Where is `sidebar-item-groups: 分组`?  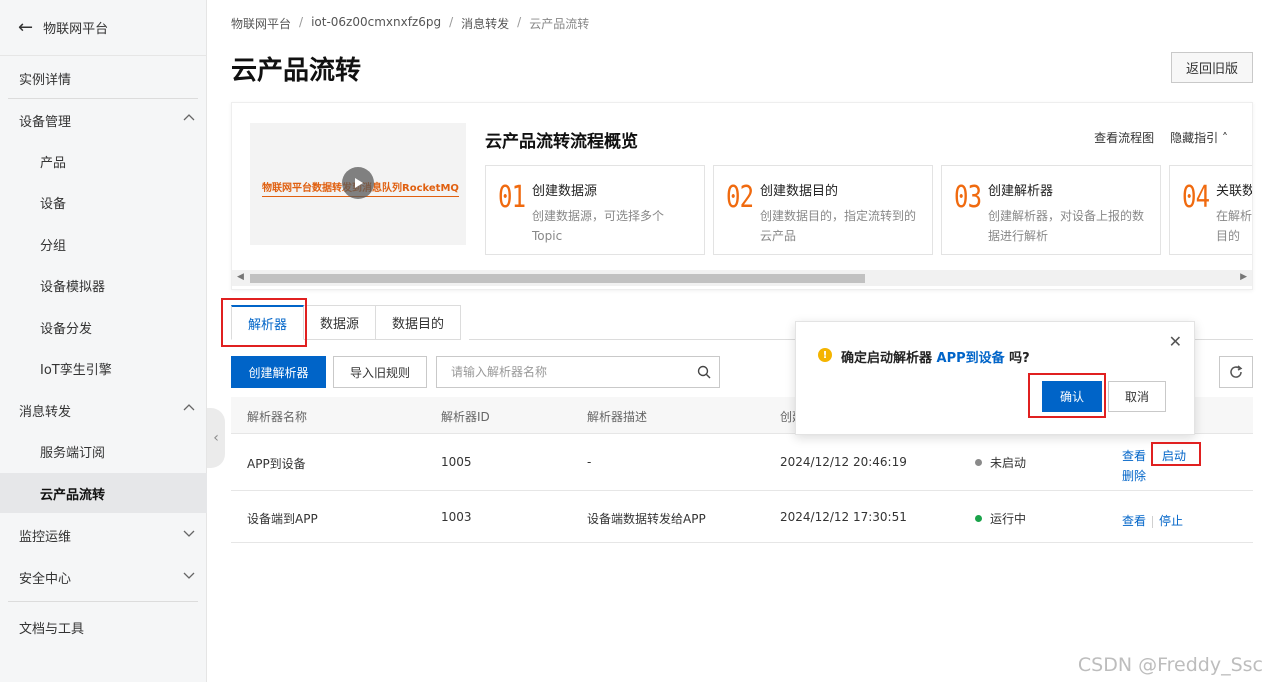
sidebar-item-groups: 分组 is located at coordinates (103, 244).